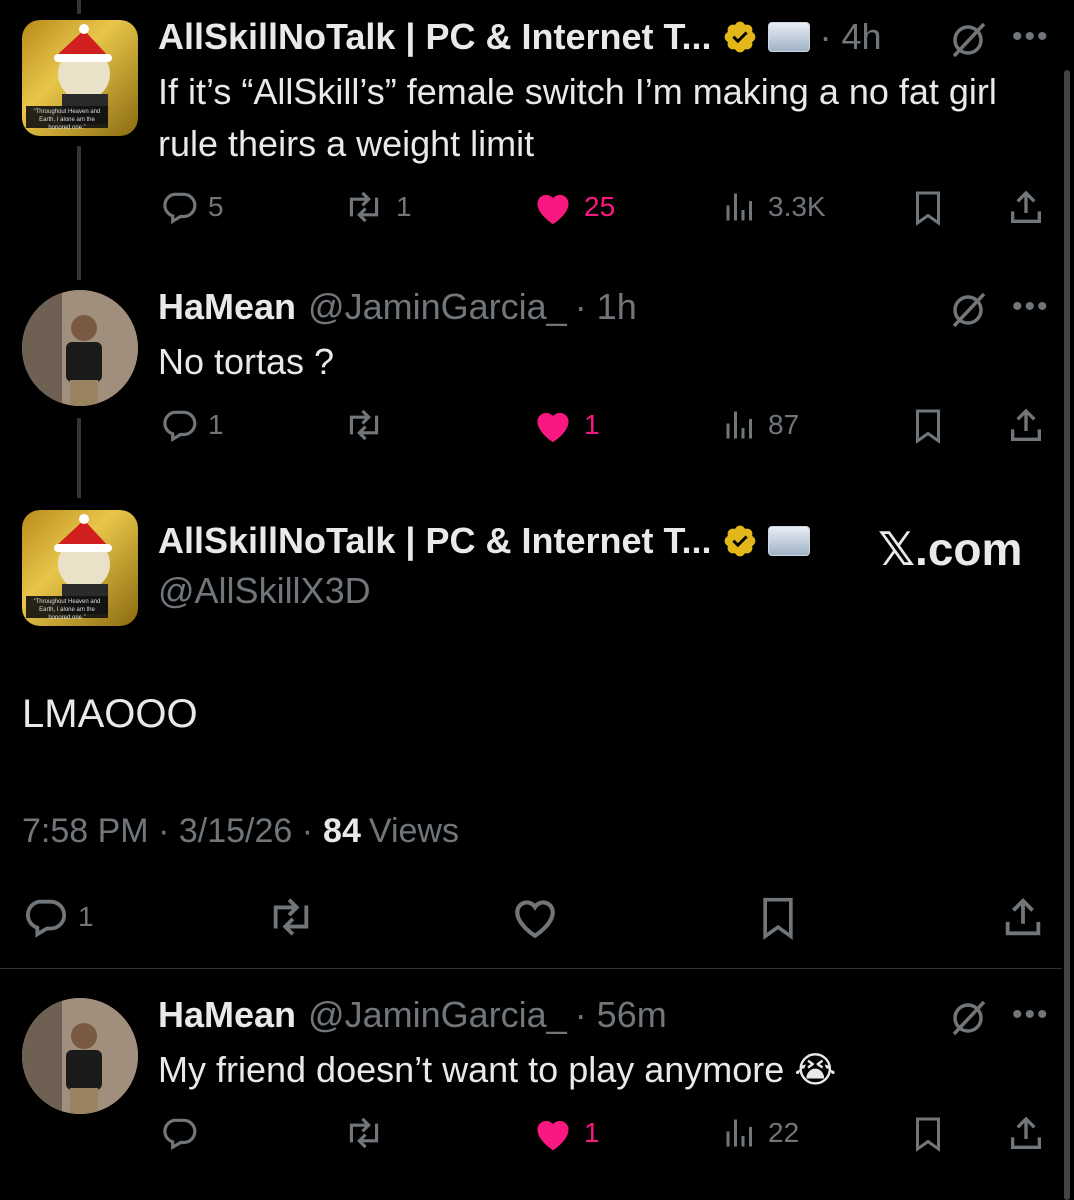  What do you see at coordinates (620, 1014) in the screenshot?
I see `tweet4-time: · 56m` at bounding box center [620, 1014].